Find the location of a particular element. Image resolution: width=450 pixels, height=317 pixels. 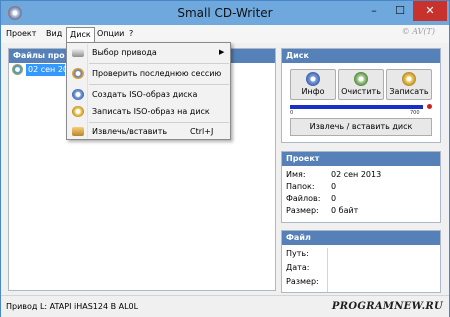

iso-write-icon is located at coordinates (78, 111).